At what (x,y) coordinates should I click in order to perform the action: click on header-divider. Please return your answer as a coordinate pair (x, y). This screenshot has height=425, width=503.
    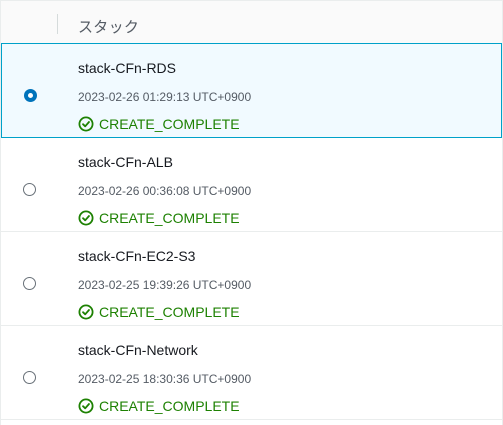
    Looking at the image, I should click on (57, 24).